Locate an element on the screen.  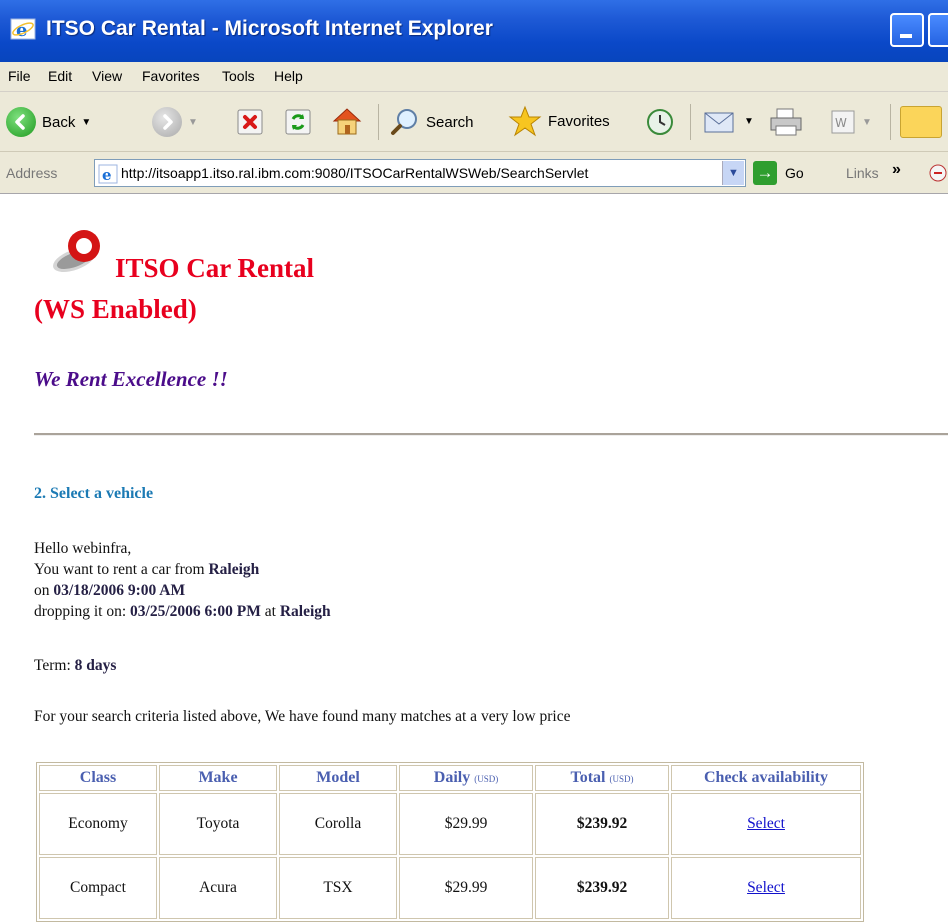
menu-favorites: Favorites is located at coordinates (171, 76).